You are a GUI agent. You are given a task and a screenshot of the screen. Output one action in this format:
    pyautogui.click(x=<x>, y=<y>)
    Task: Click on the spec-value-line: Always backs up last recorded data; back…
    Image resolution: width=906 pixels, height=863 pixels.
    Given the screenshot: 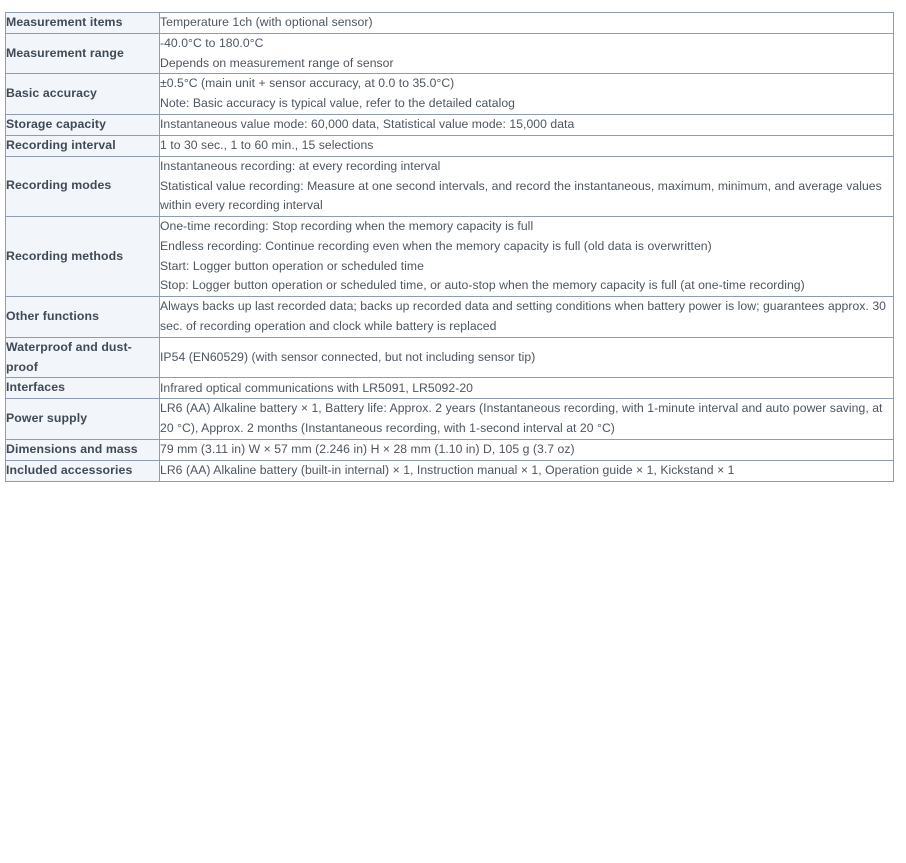 What is the action you would take?
    pyautogui.click(x=523, y=316)
    